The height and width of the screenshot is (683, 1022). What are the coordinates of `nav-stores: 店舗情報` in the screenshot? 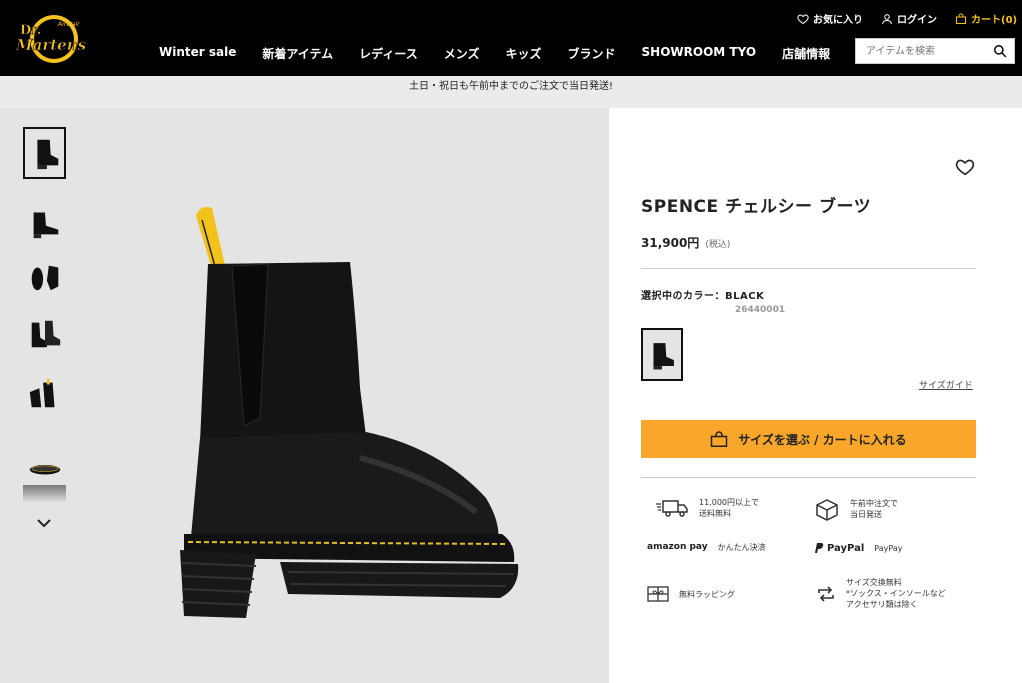 It's located at (806, 53).